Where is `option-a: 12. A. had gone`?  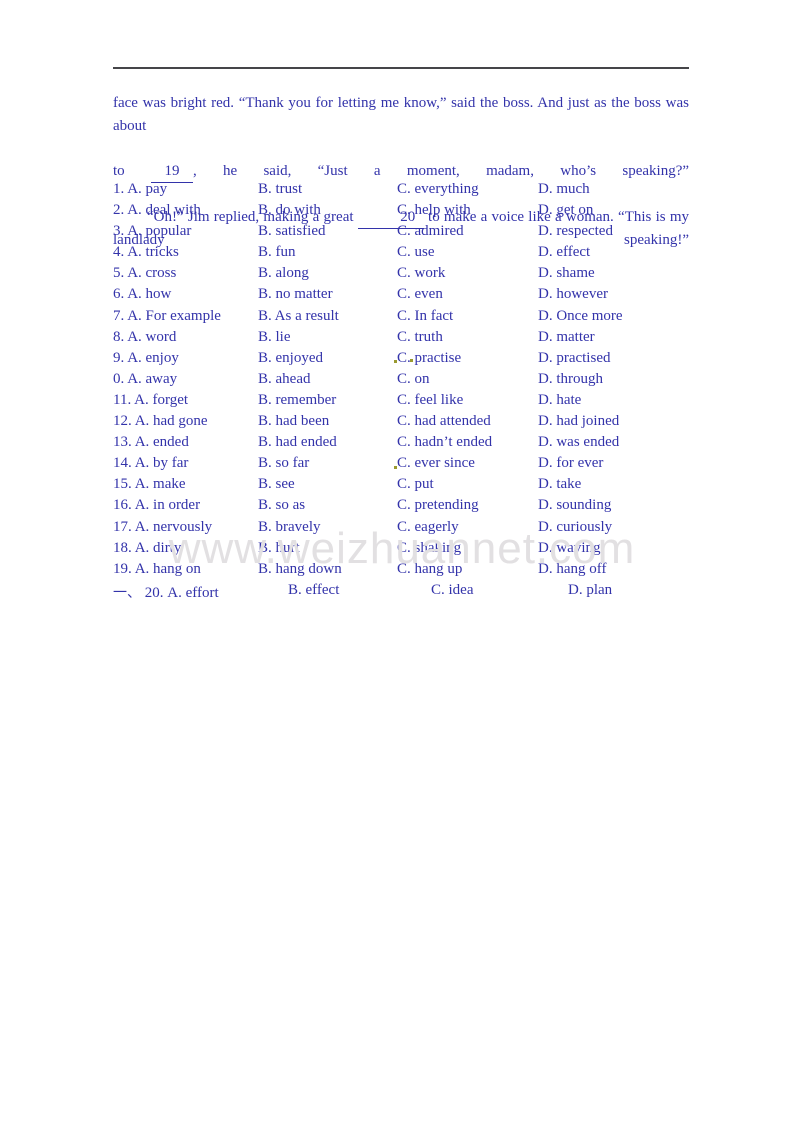 option-a: 12. A. had gone is located at coordinates (160, 421).